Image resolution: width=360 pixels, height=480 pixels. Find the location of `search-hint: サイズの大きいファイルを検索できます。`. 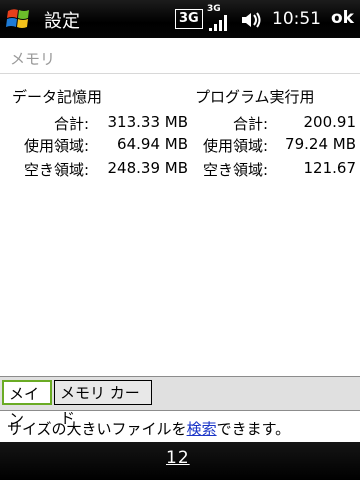

search-hint: サイズの大きいファイルを検索できます。 is located at coordinates (148, 428).